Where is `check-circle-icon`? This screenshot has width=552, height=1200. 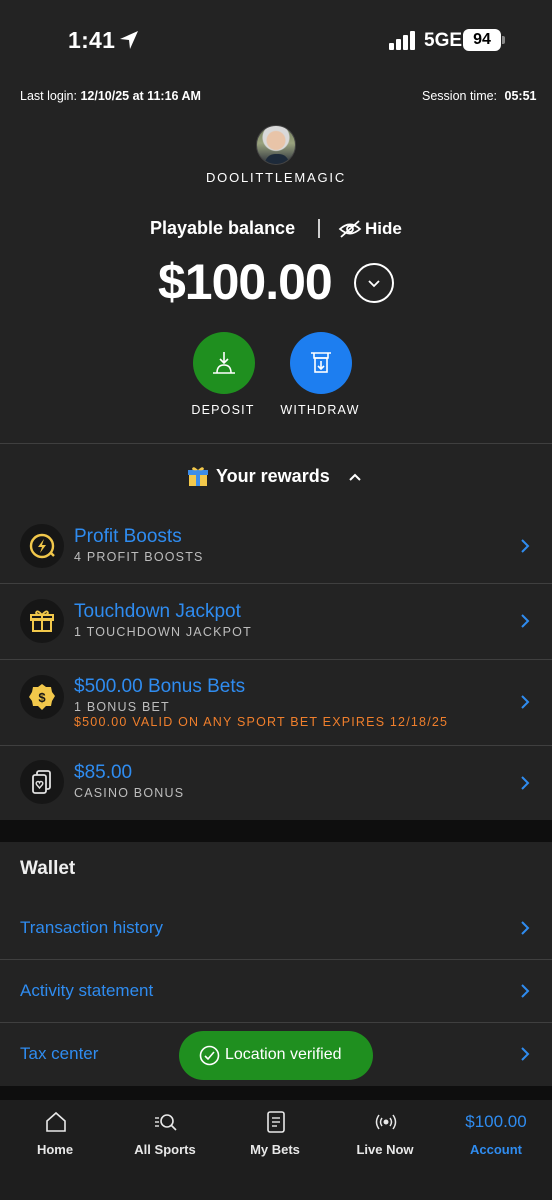
check-circle-icon is located at coordinates (209, 1055).